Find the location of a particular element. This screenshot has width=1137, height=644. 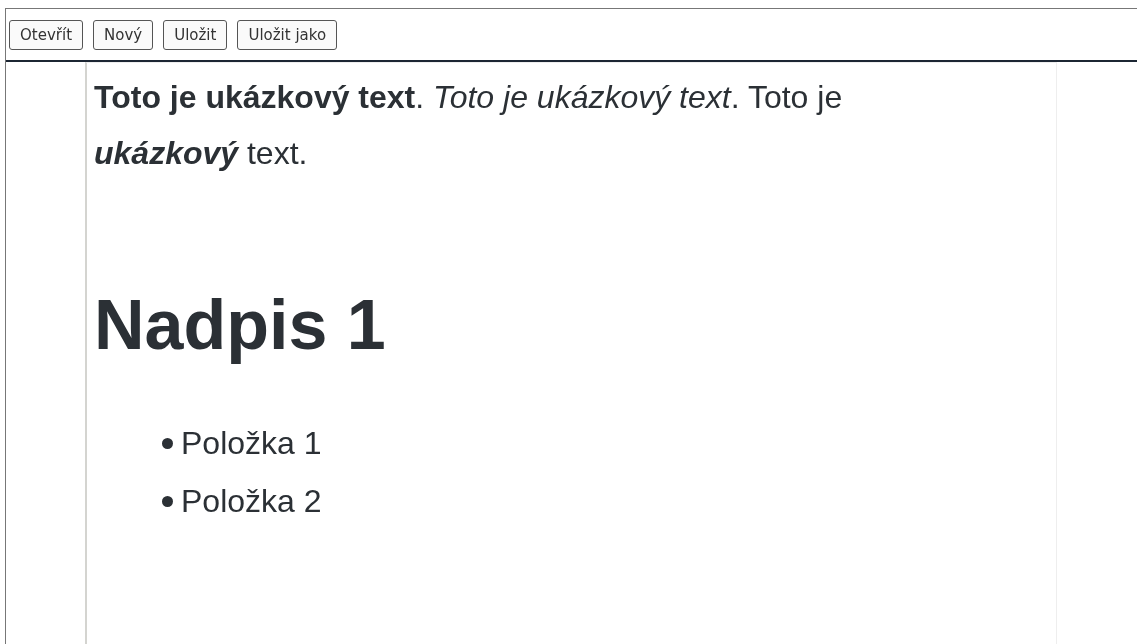

toolbar-button: Uložit jako is located at coordinates (287, 35).